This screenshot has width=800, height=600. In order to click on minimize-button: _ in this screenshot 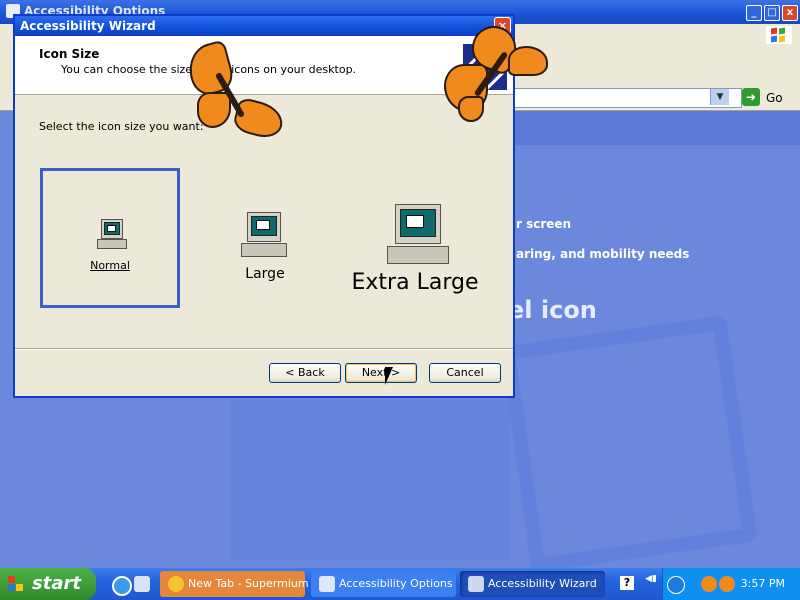, I will do `click(754, 13)`.